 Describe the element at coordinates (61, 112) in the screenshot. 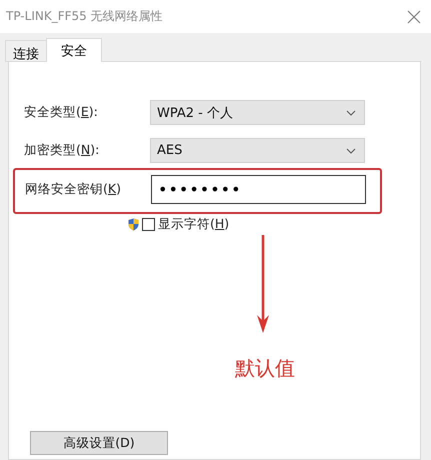

I see `field-label: 安全类型(E):` at that location.